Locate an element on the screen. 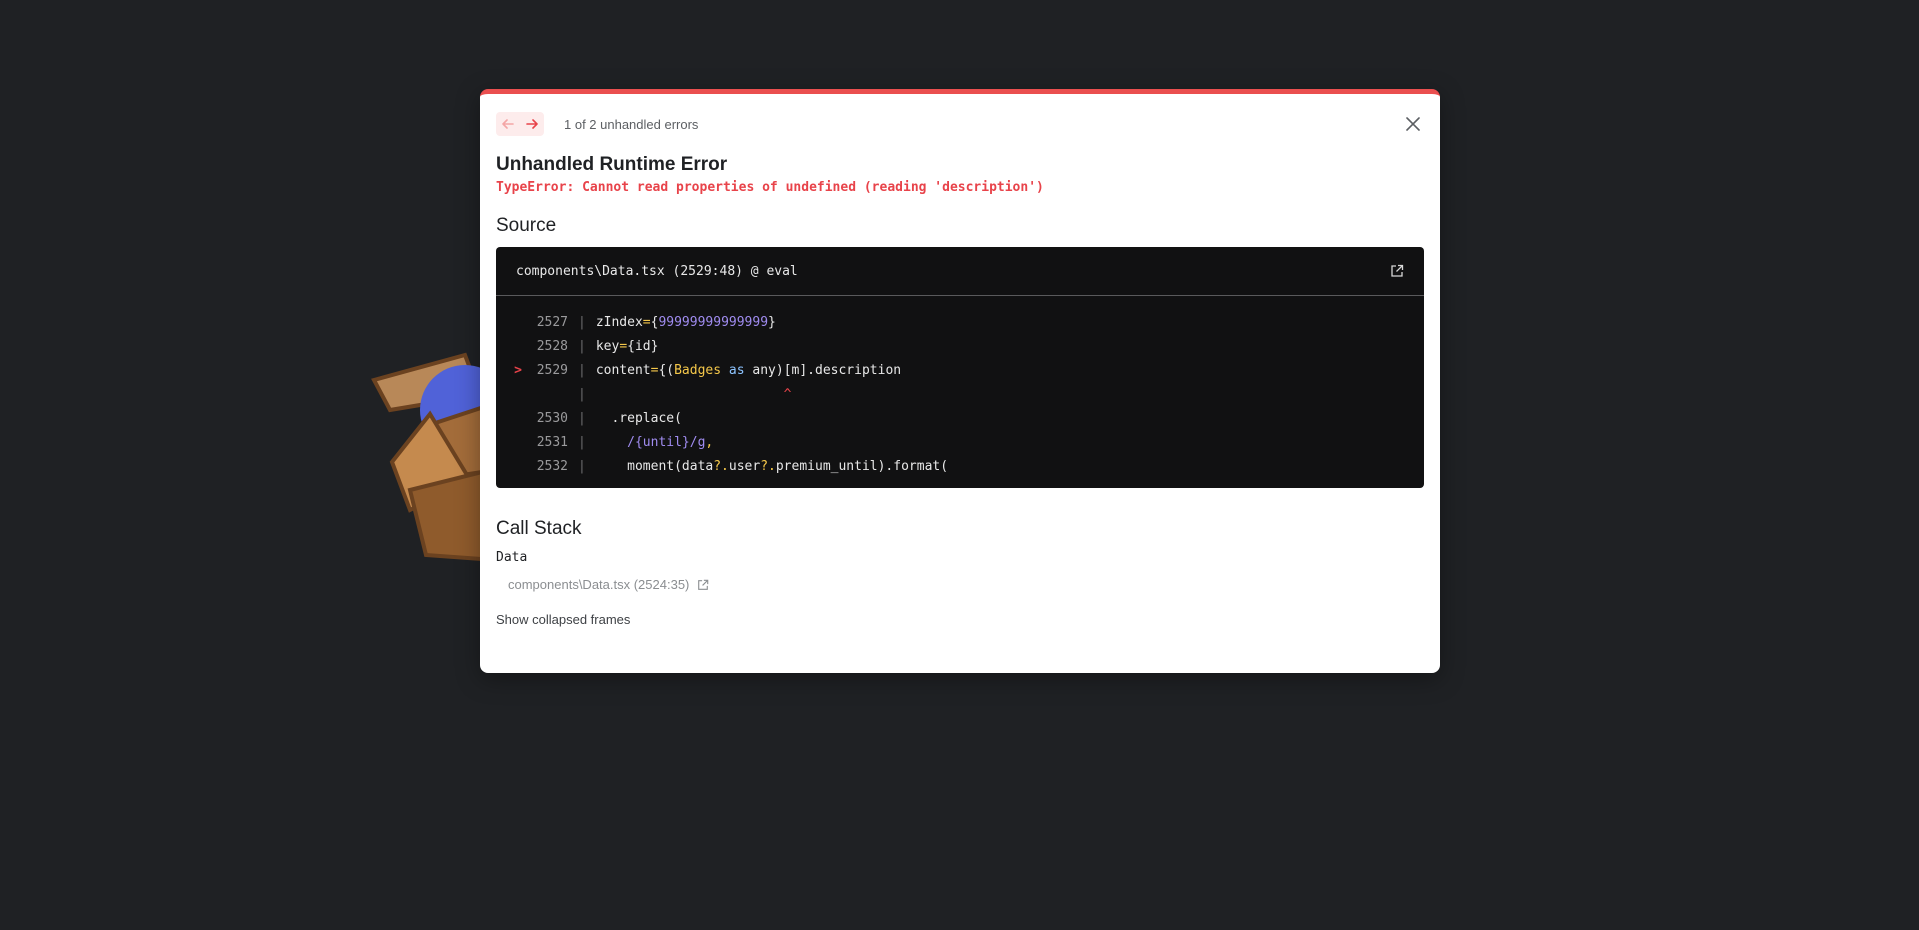 This screenshot has width=1919, height=930. next-error-button is located at coordinates (532, 124).